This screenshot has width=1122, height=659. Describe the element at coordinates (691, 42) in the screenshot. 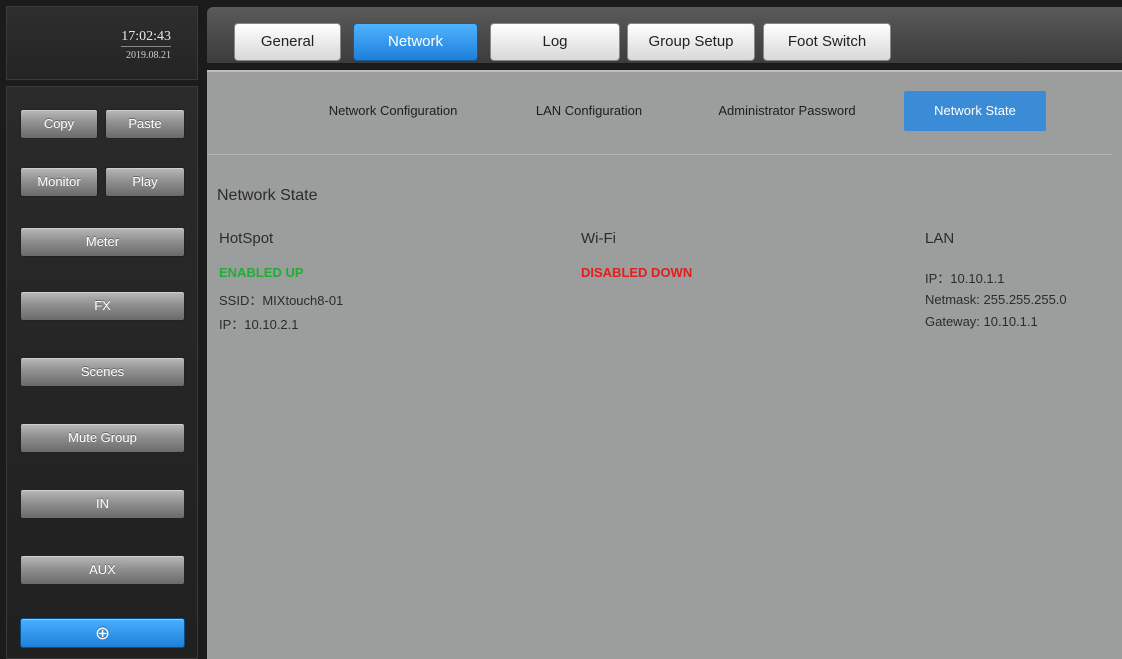

I see `tab-group-setup: Group Setup` at that location.